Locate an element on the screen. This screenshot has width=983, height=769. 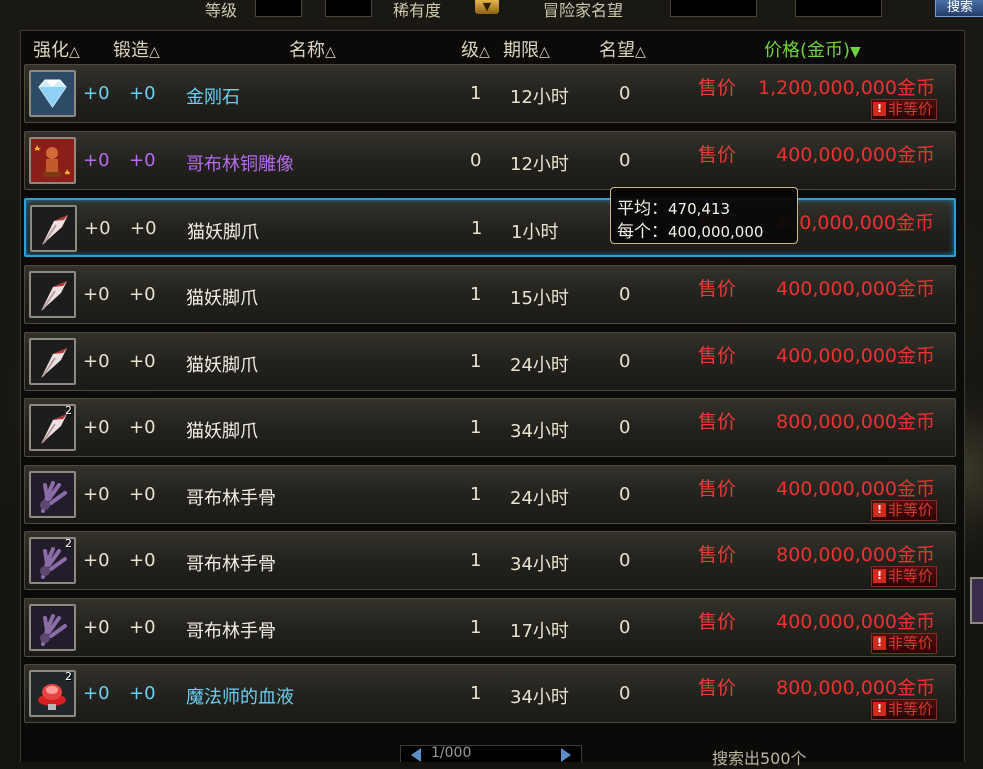
level-min-input is located at coordinates (278, 8).